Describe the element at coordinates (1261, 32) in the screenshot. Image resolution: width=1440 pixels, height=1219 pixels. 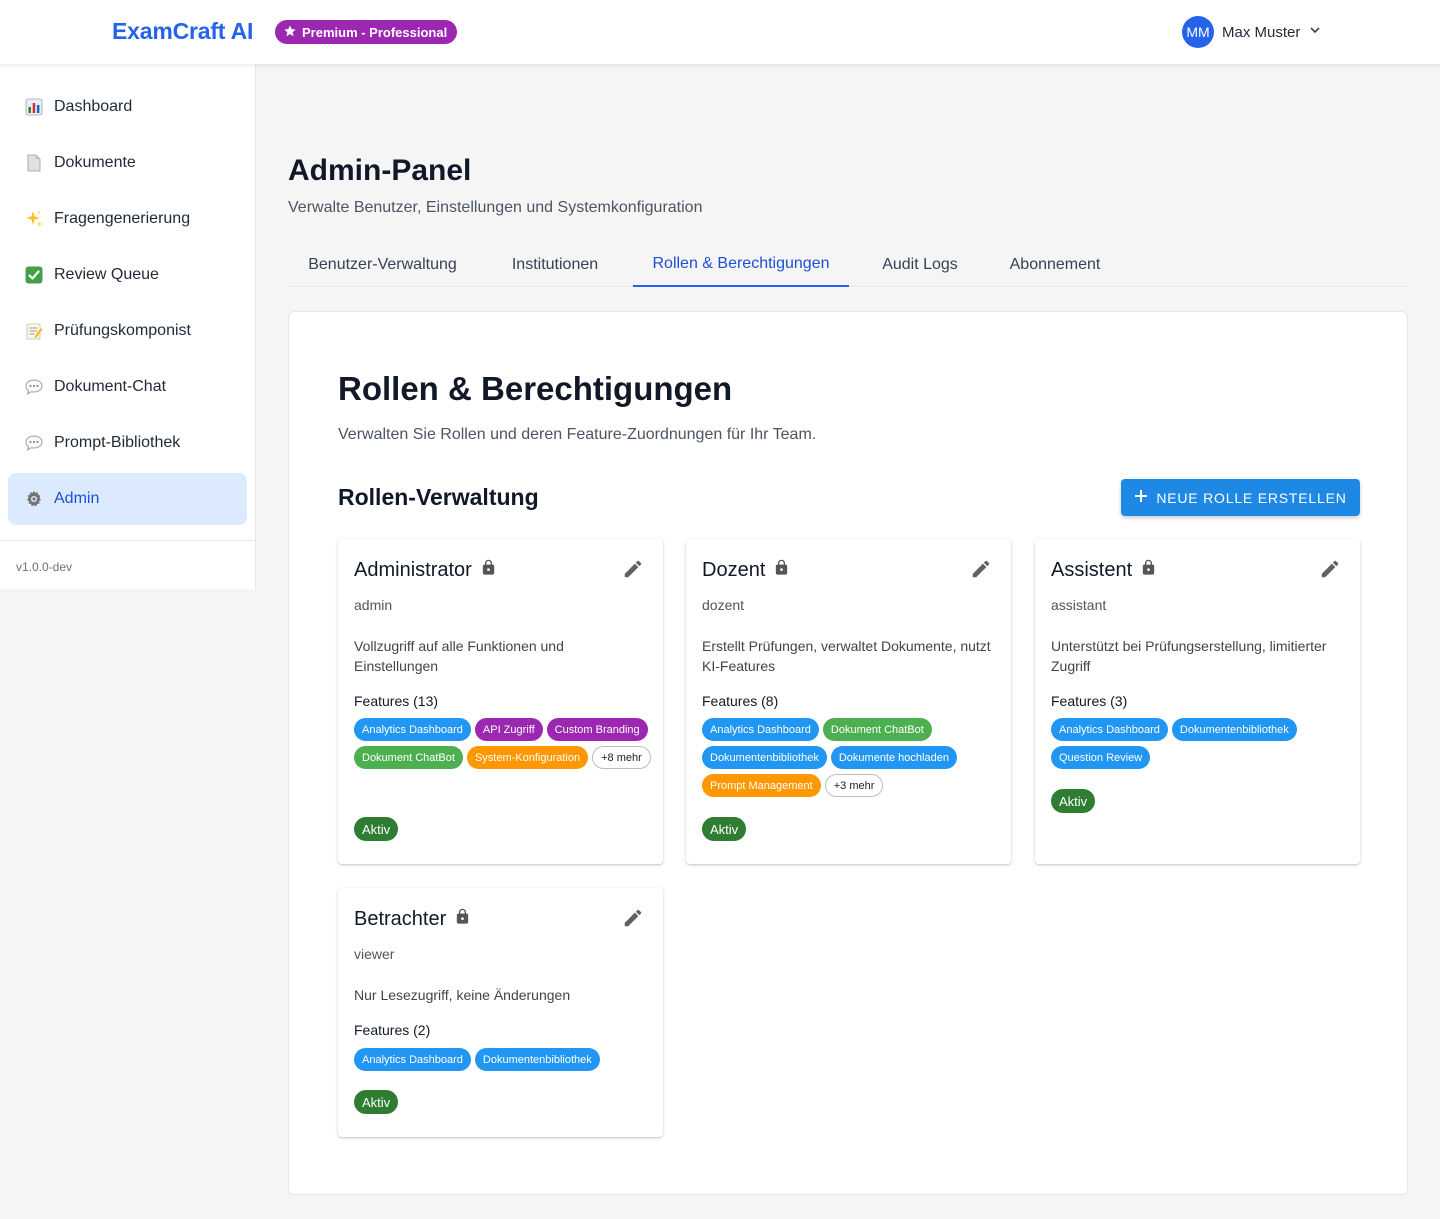
I see `user-name: Max Muster` at that location.